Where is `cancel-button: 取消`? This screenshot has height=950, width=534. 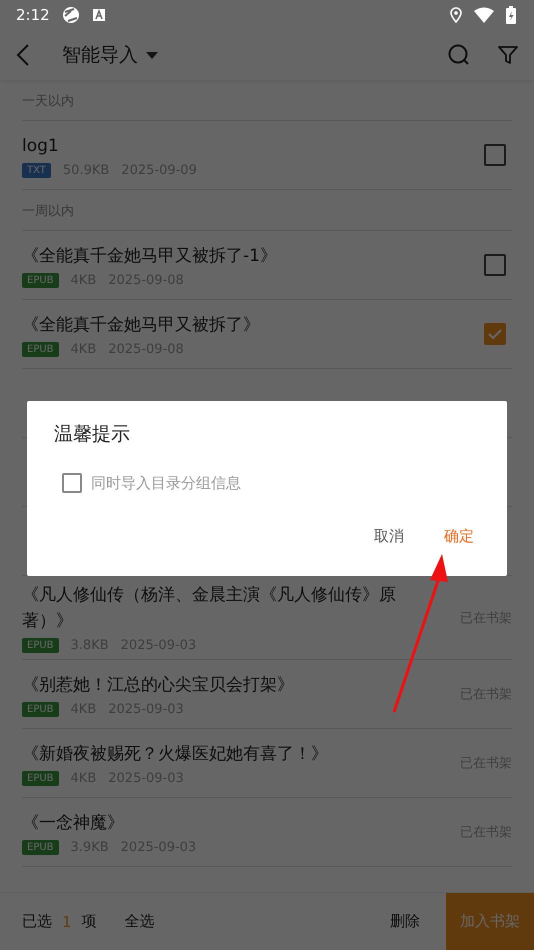
cancel-button: 取消 is located at coordinates (389, 536).